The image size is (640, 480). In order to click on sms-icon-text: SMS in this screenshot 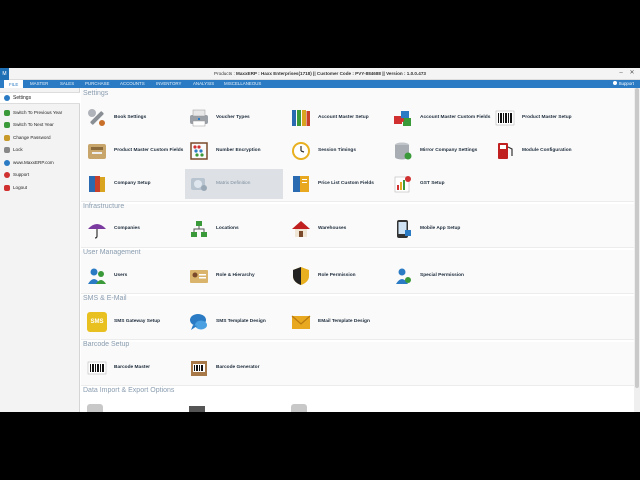, I will do `click(97, 322)`.